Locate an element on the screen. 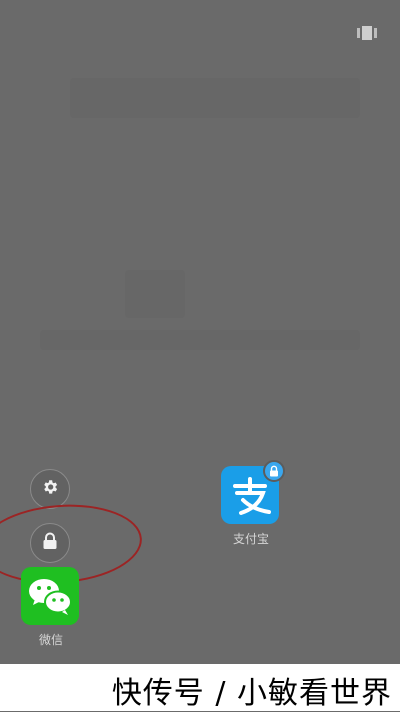  alipay-icon is located at coordinates (253, 492).